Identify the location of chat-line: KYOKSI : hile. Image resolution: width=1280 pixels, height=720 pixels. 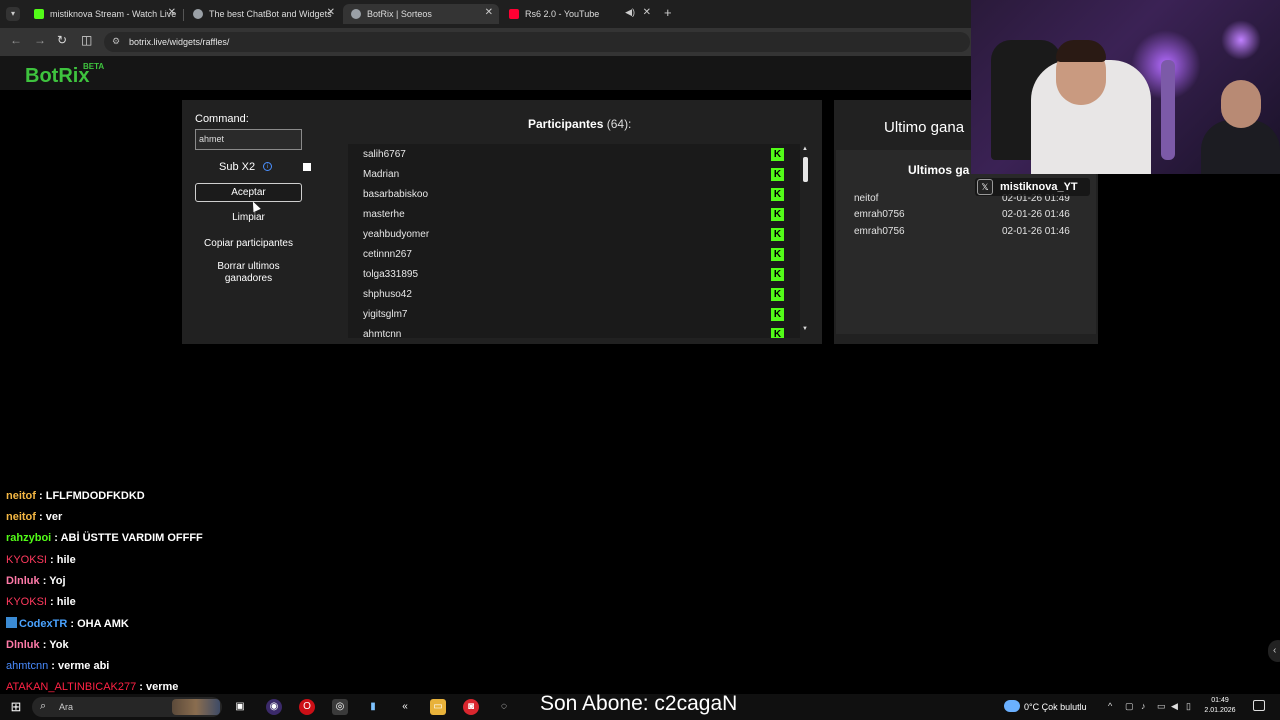
(41, 602).